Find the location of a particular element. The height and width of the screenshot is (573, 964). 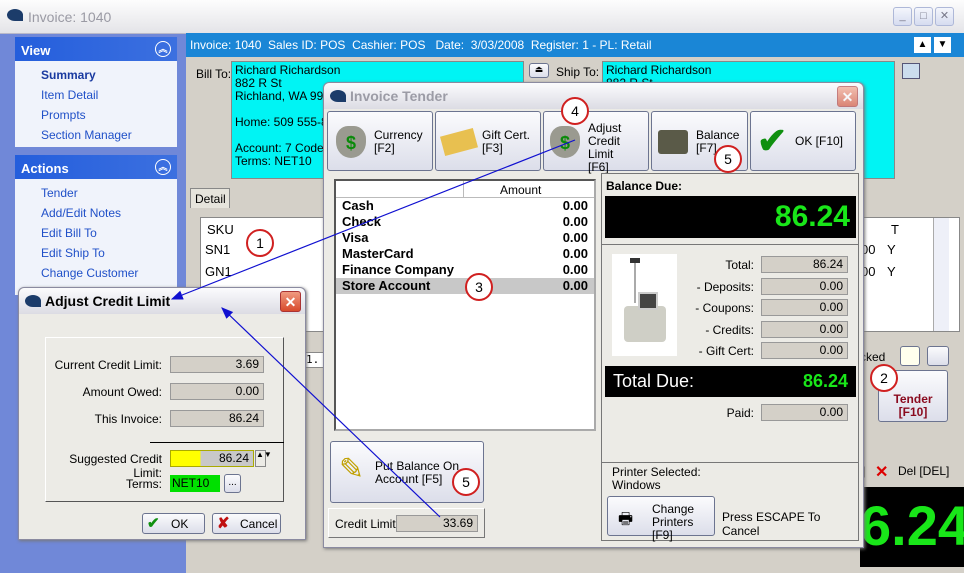

callout-2: 2 is located at coordinates (884, 378).